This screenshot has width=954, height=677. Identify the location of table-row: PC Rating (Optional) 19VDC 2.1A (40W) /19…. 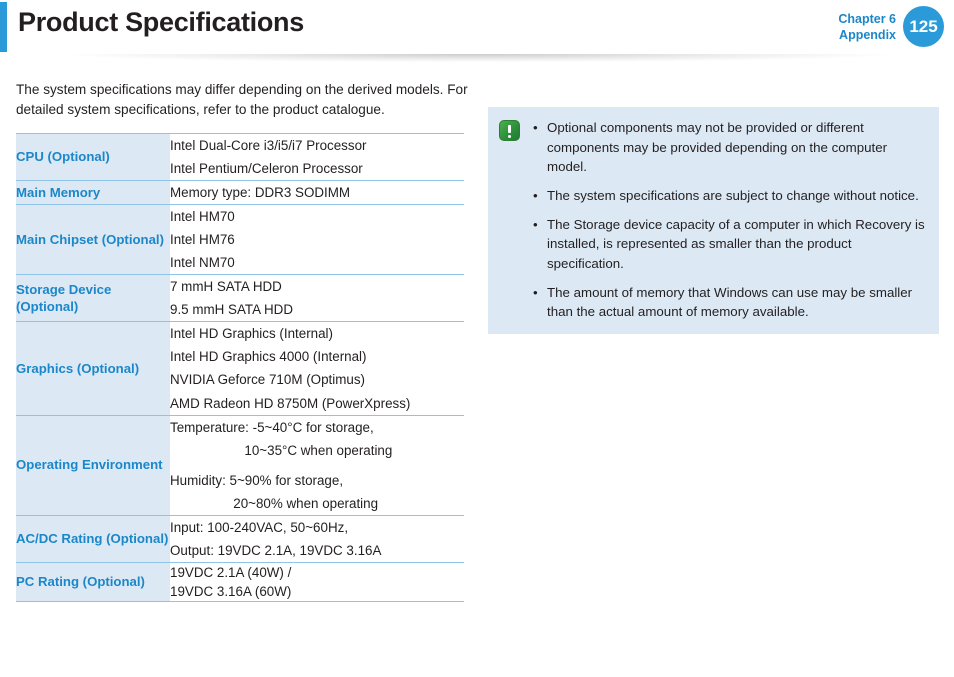
(240, 582).